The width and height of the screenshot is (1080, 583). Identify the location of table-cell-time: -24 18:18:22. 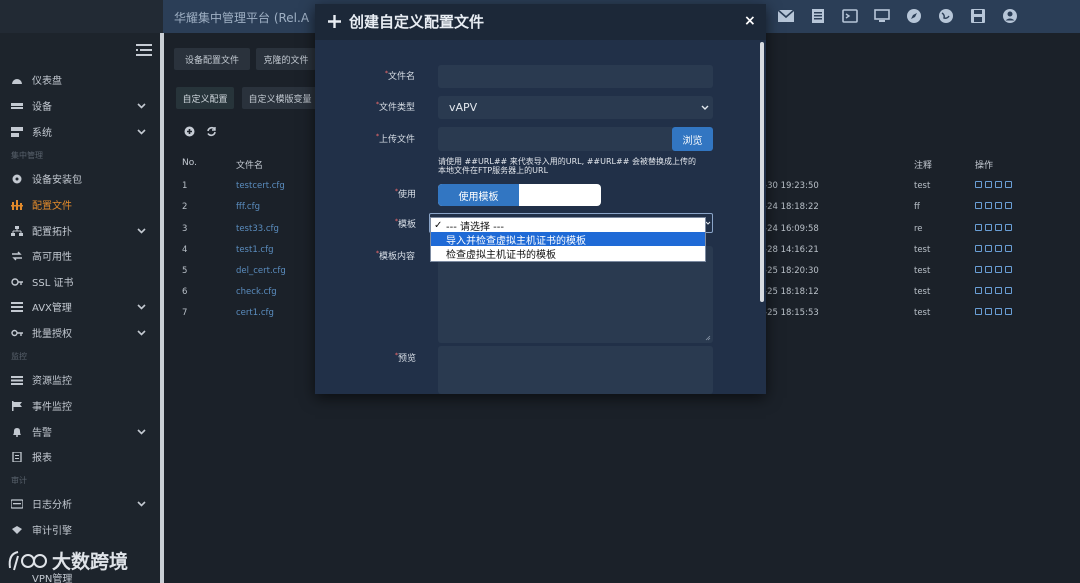
(791, 207).